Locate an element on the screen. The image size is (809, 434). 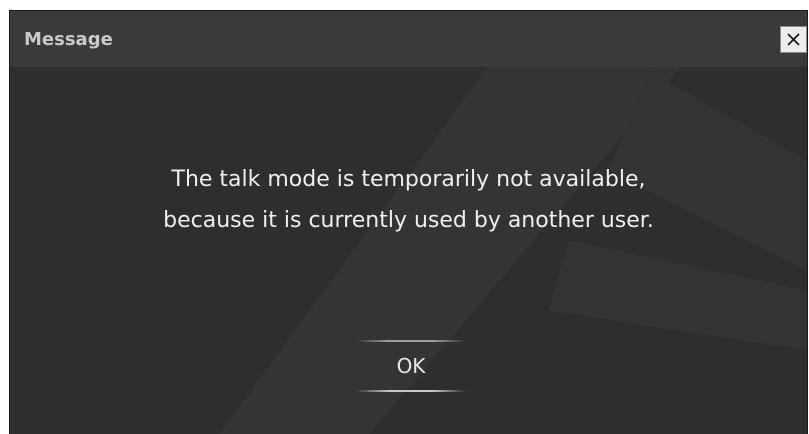
dialog-title: Message is located at coordinates (68, 39).